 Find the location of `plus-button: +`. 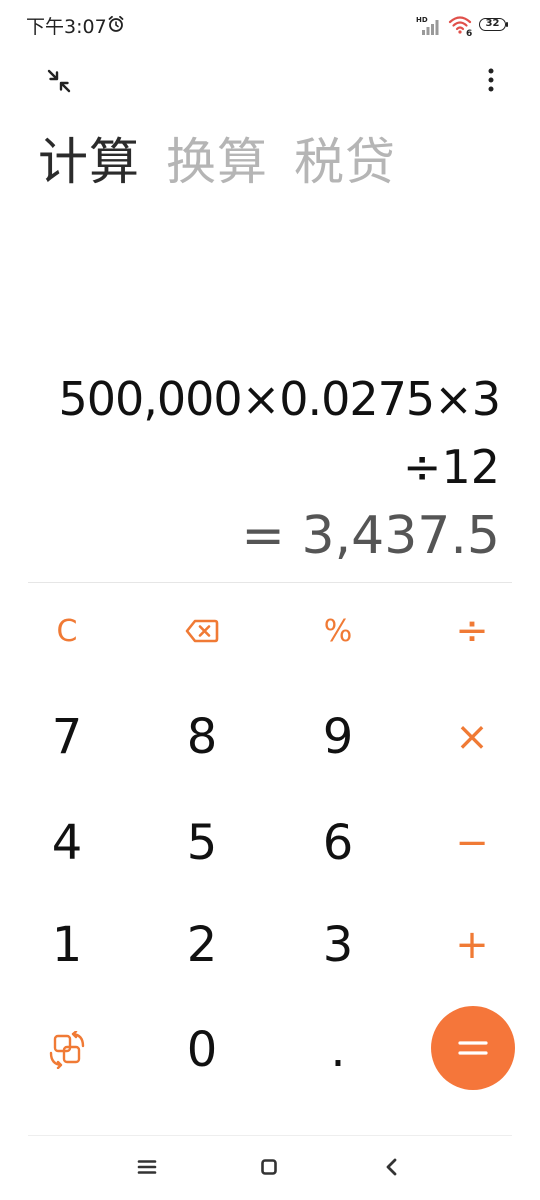

plus-button: + is located at coordinates (472, 945).